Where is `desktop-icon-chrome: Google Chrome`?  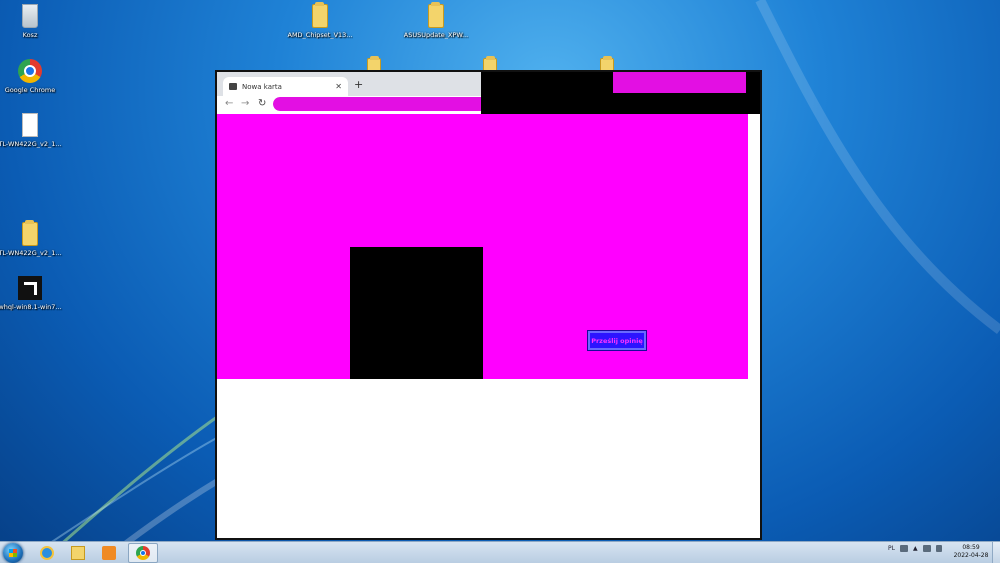 desktop-icon-chrome: Google Chrome is located at coordinates (31, 76).